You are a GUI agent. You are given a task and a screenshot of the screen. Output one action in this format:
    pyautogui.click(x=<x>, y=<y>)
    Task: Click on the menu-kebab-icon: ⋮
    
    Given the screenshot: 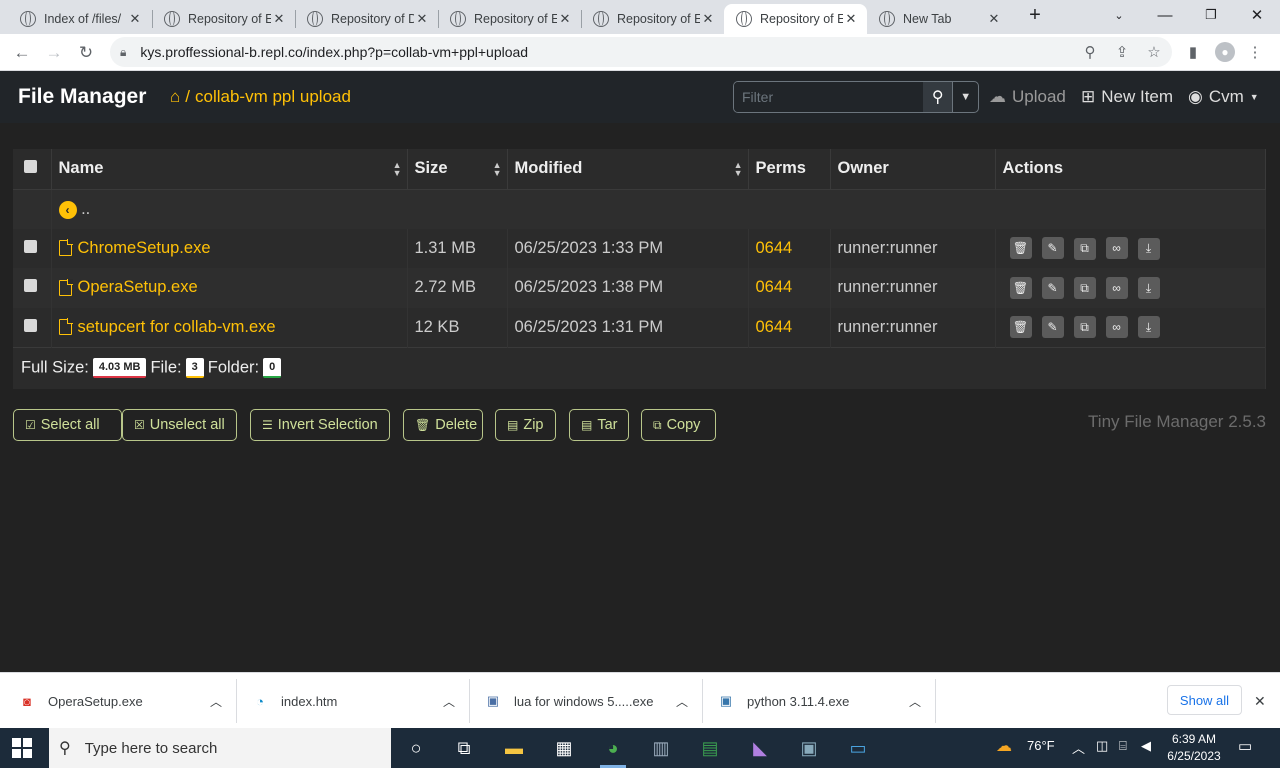 What is the action you would take?
    pyautogui.click(x=1255, y=52)
    